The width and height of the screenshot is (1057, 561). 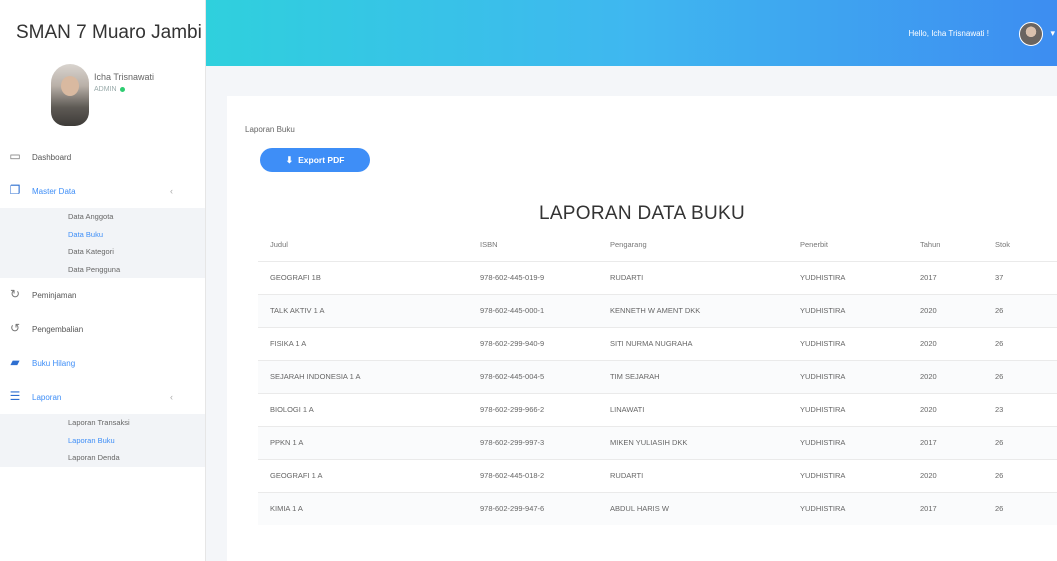 What do you see at coordinates (363, 475) in the screenshot?
I see `cell-judul: GEOGRAFI 1 A` at bounding box center [363, 475].